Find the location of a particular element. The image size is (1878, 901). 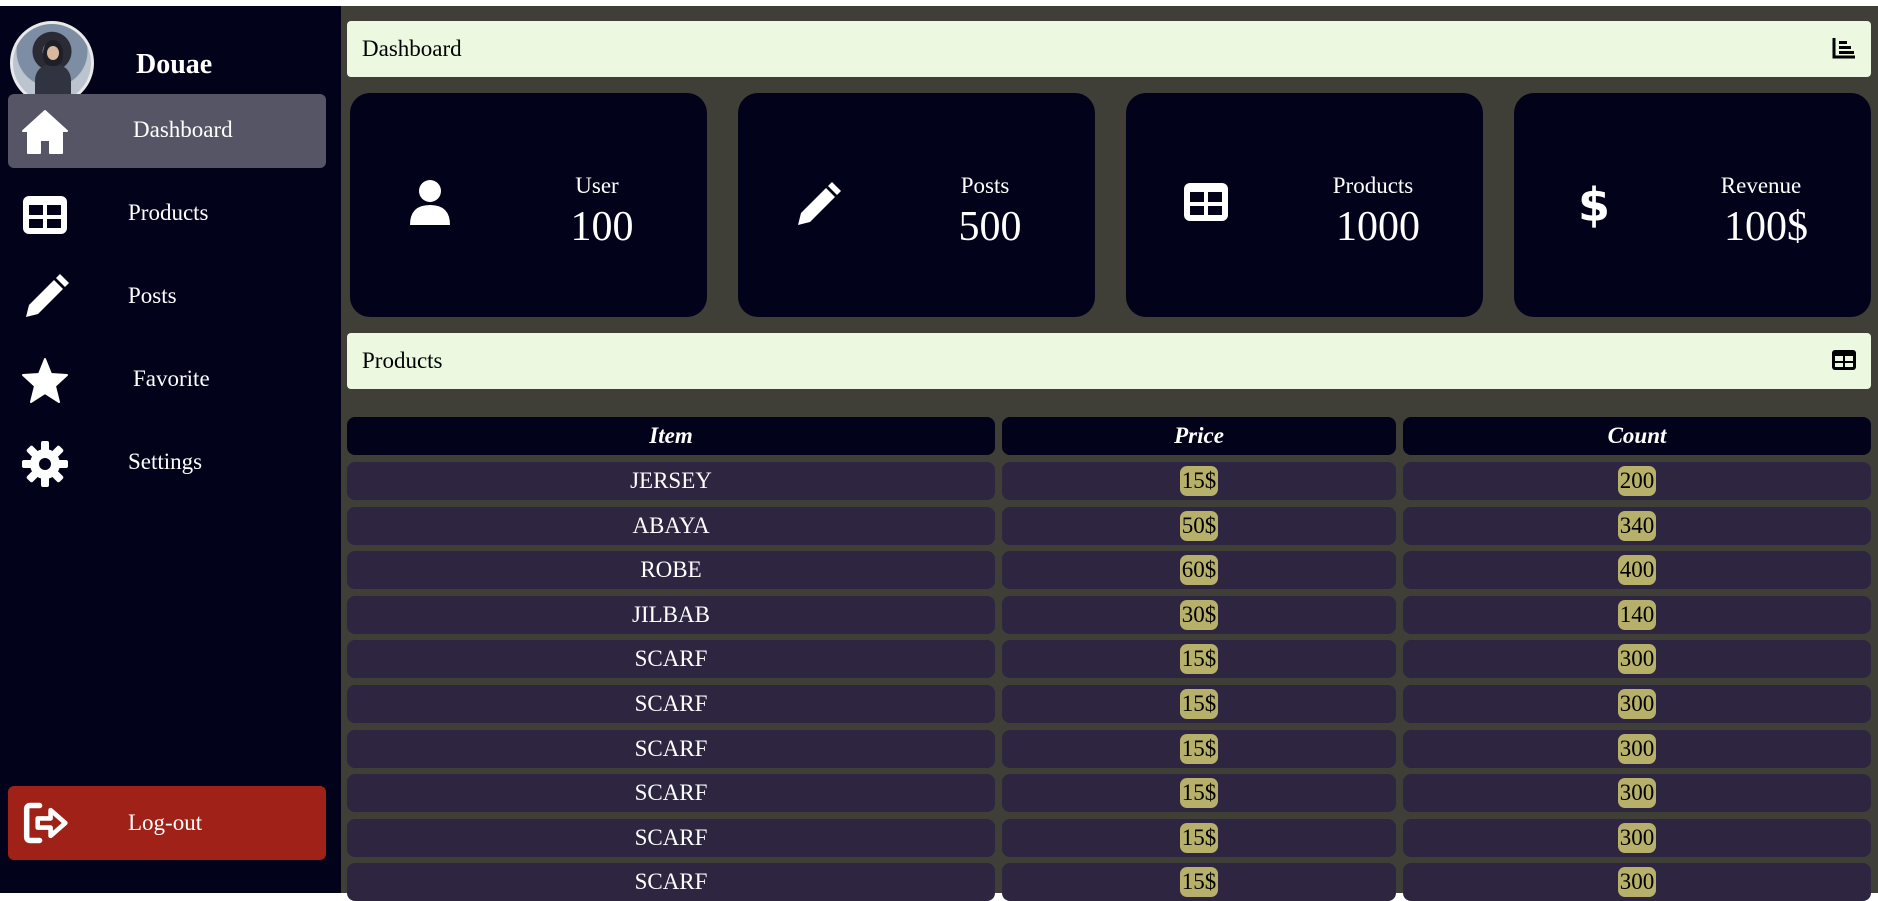

logout-button: Log-out is located at coordinates (167, 823).